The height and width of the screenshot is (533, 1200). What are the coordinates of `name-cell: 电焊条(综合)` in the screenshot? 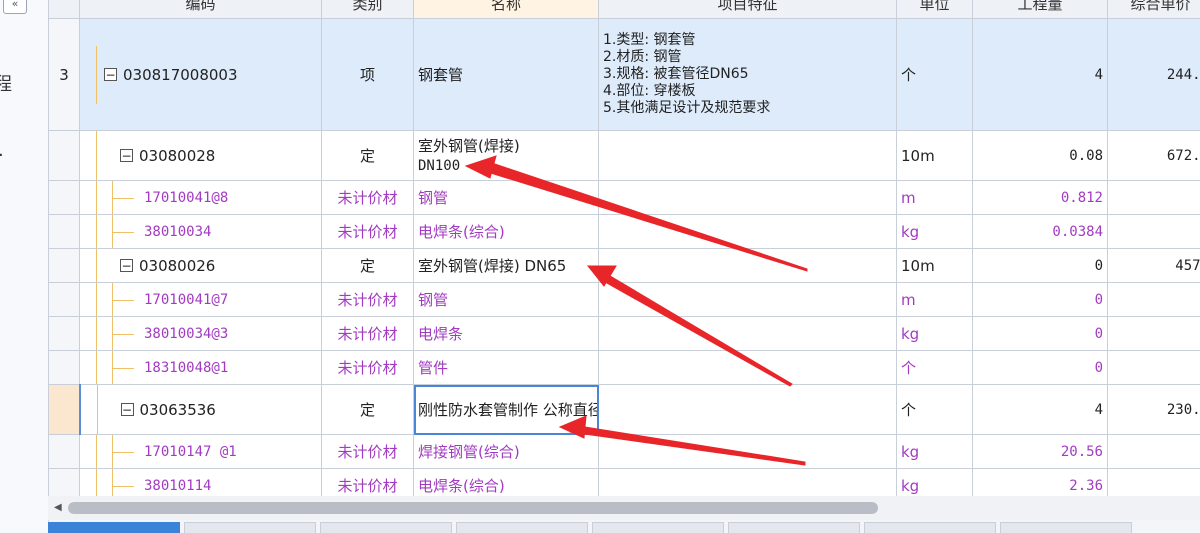 It's located at (506, 232).